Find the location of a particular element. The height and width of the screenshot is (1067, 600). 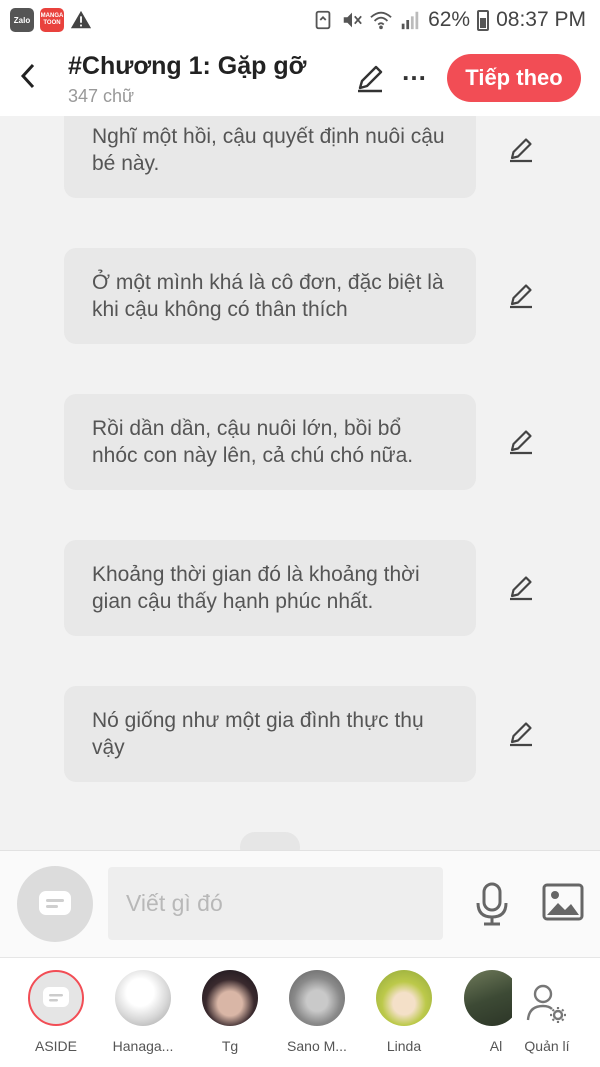

line-row: Nó giống như một gia đình thực thụ vậy is located at coordinates (300, 734).